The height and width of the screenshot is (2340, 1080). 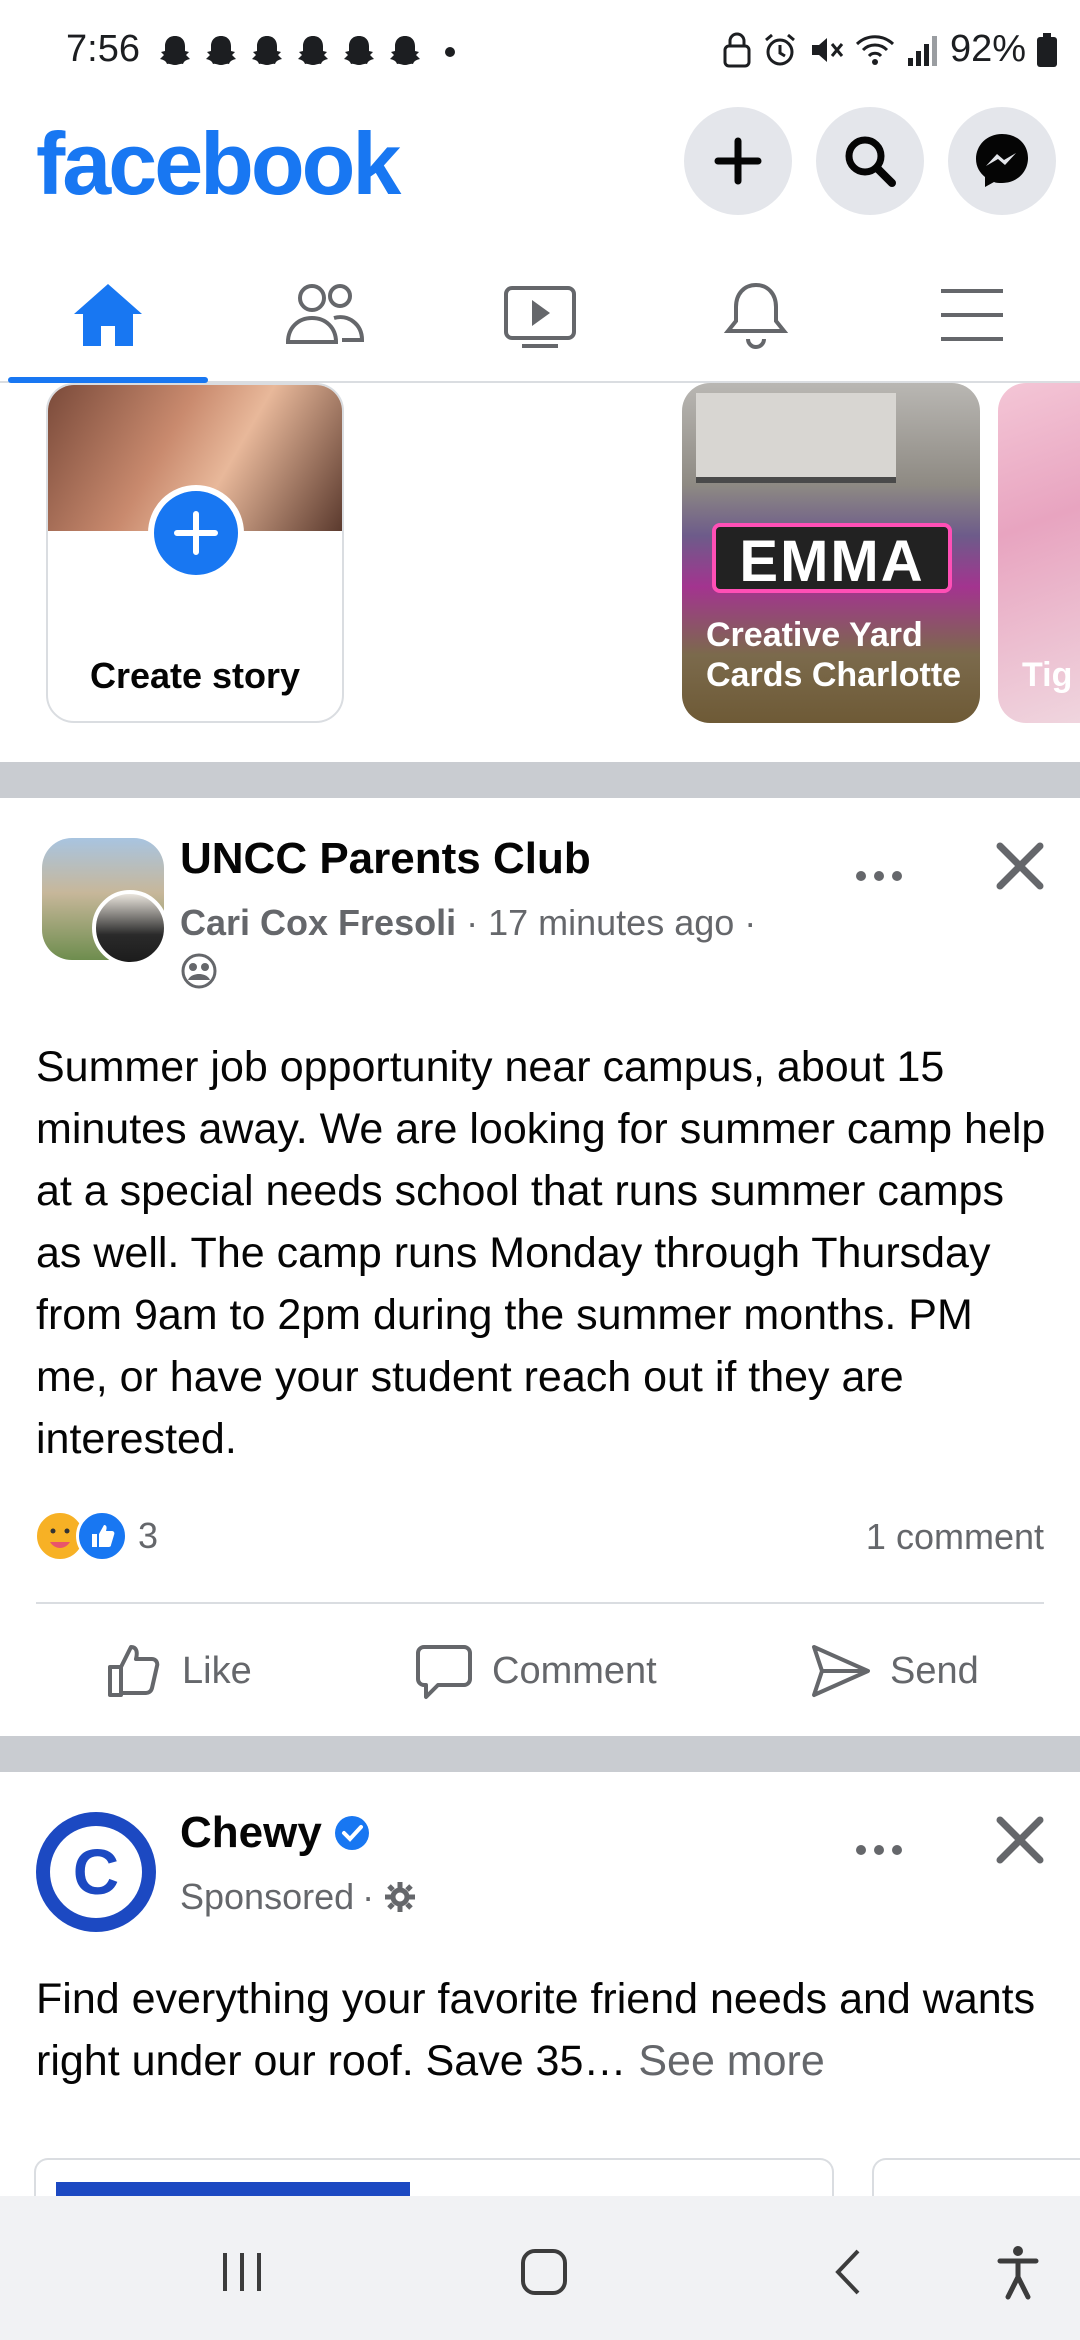 I want to click on actions-divider, so click(x=540, y=1603).